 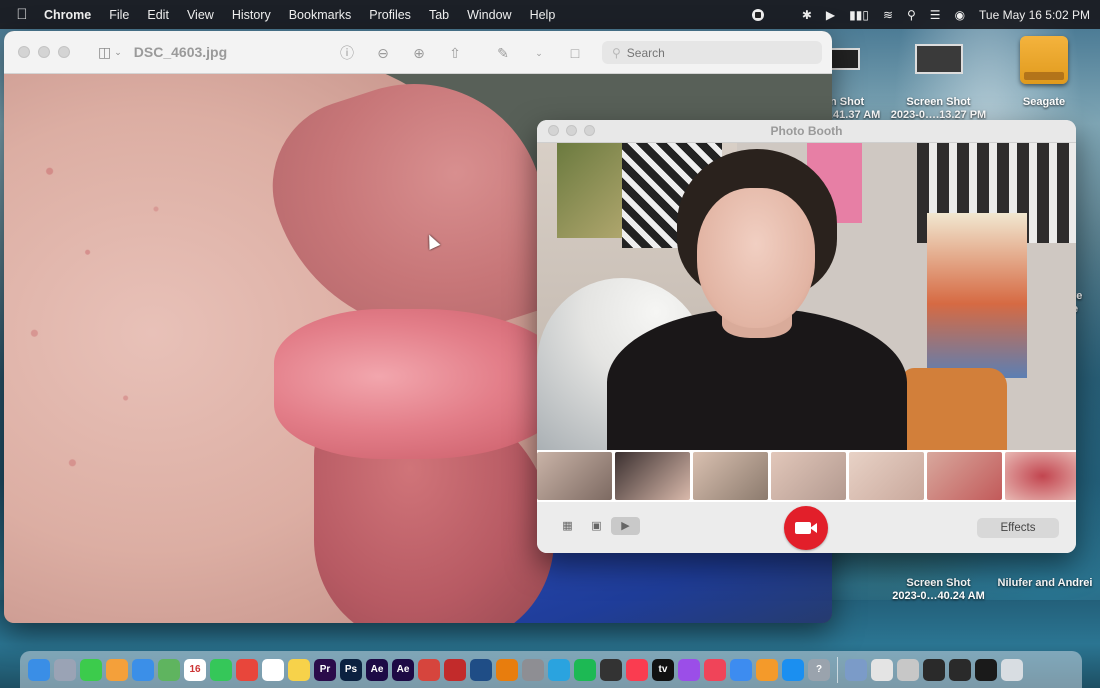 I want to click on dock-after-effects-2-icon: Ae, so click(x=403, y=669).